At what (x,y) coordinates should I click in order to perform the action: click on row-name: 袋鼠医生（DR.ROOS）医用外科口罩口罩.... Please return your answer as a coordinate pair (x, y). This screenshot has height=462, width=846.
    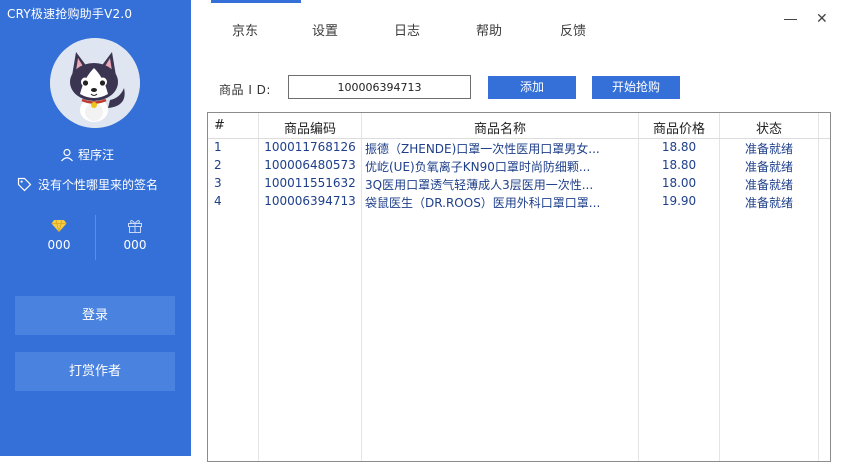
    Looking at the image, I should click on (483, 203).